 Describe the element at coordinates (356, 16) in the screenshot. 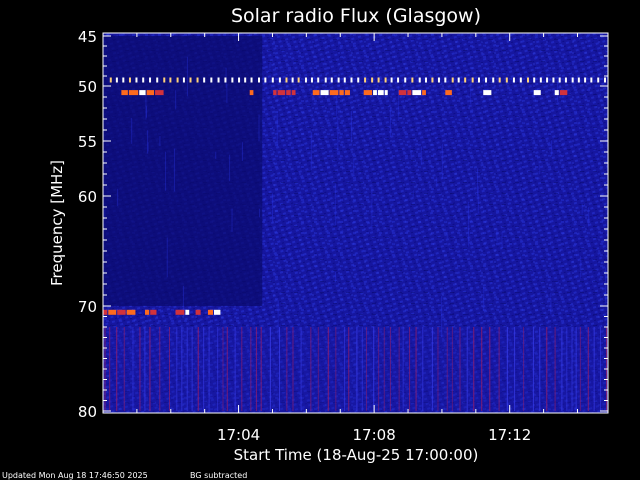

I see `chart-title: Solar radio Flux (Glasgow)` at that location.